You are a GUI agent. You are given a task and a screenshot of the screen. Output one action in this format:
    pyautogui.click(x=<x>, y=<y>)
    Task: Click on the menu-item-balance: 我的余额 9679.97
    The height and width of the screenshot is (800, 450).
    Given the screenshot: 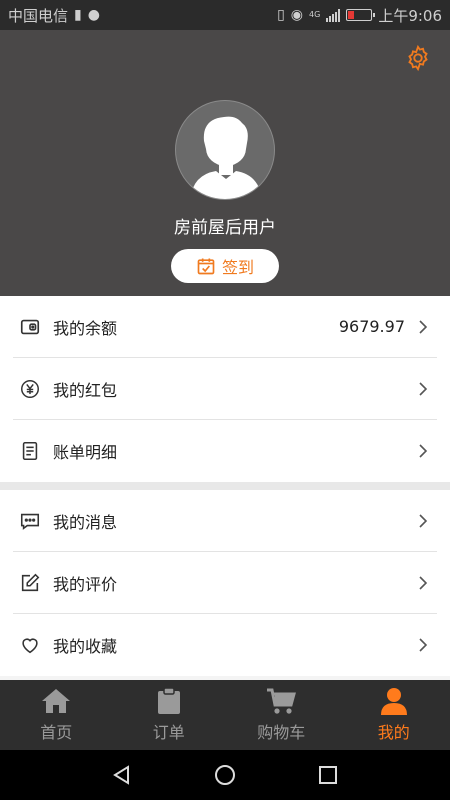 What is the action you would take?
    pyautogui.click(x=225, y=327)
    